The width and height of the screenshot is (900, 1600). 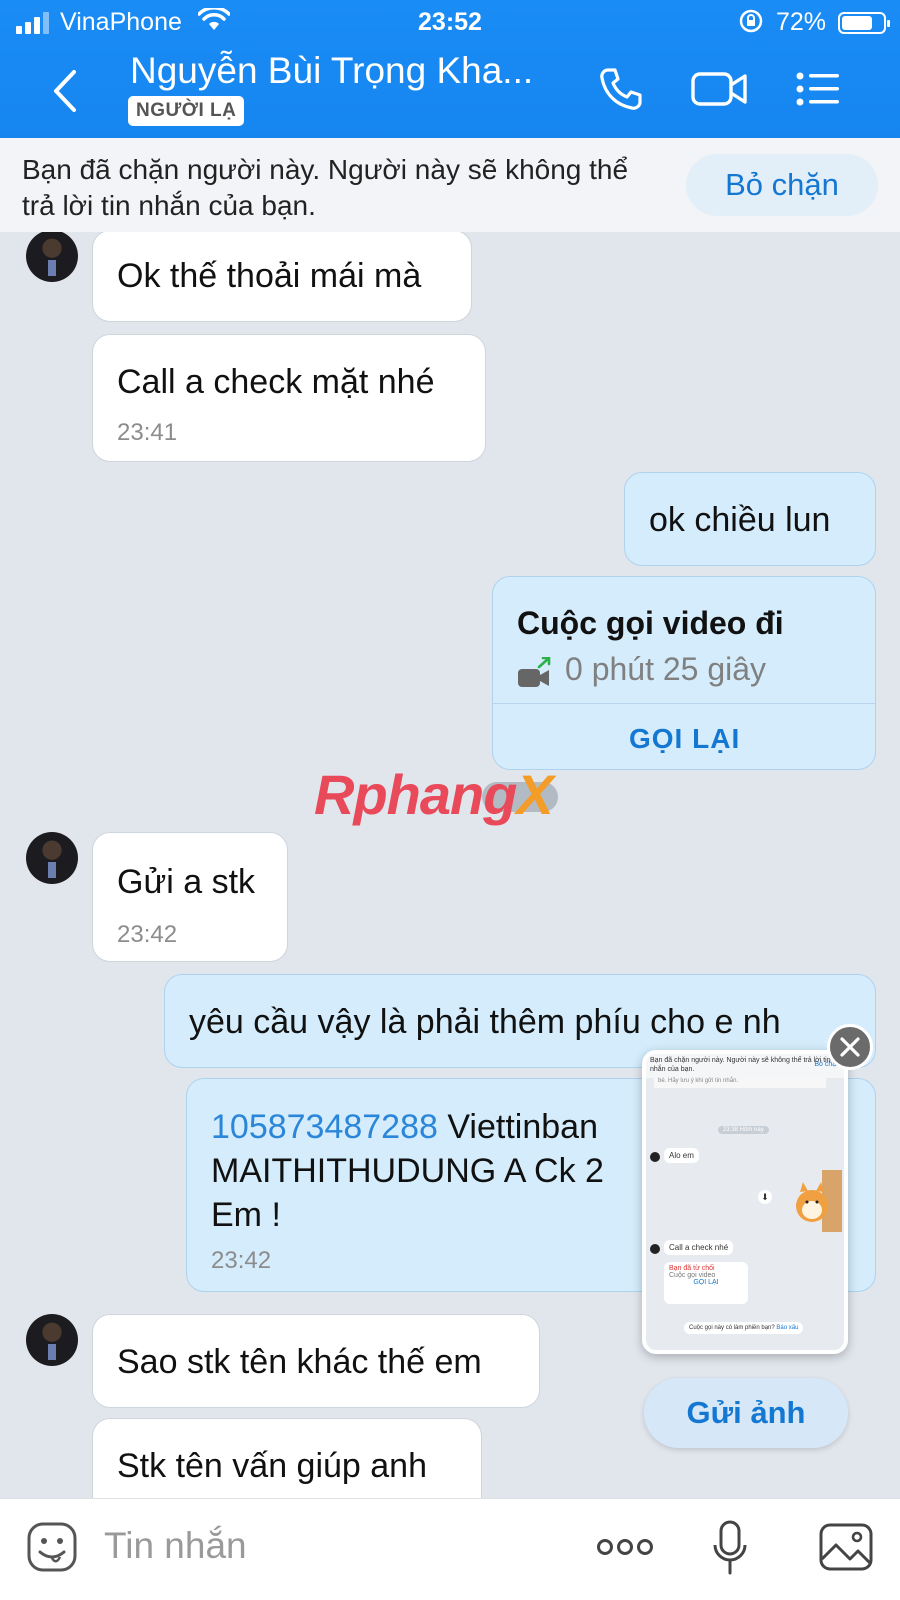 I want to click on thumb-annoy-prompt: Cuộc gọi này có làm phiền bạn? Báo xấu, so click(x=744, y=1328).